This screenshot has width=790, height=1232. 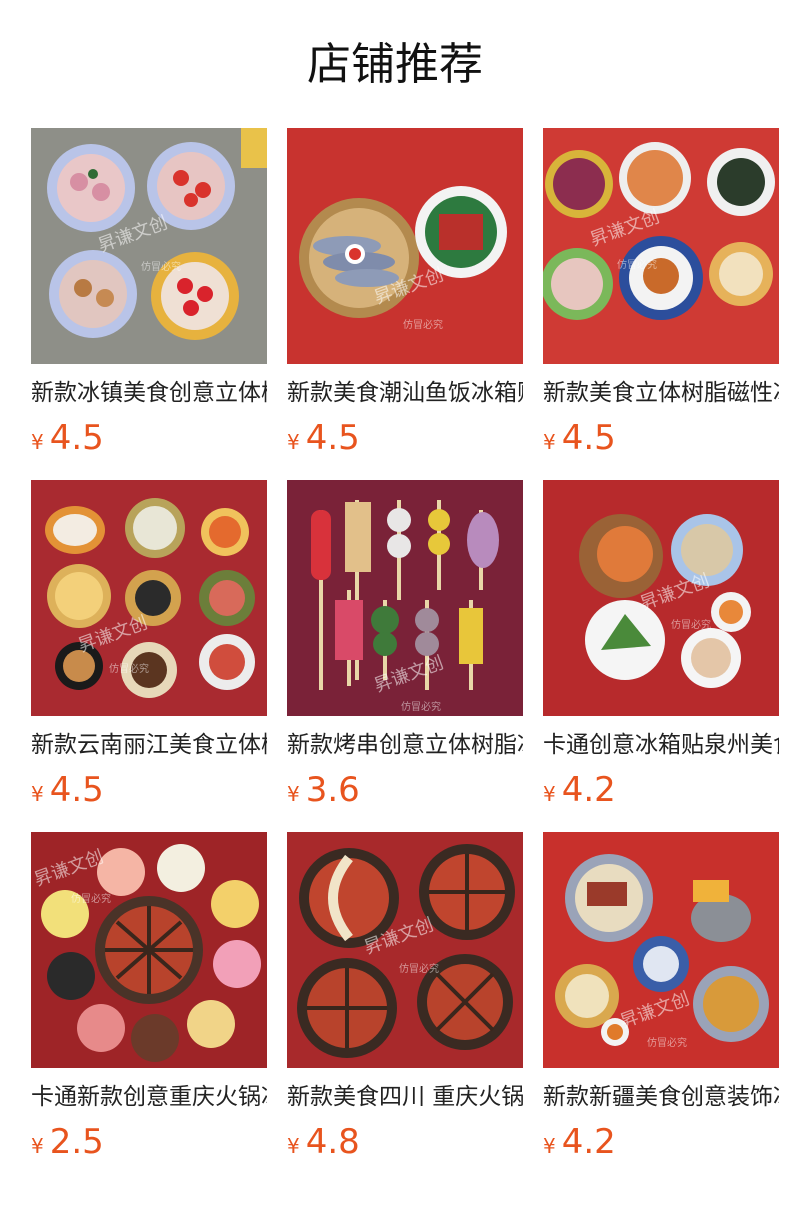 I want to click on product-card: 昇谦文创 仿冒必究 新款新疆美食创意装饰冰箱贴 ¥4.2, so click(x=661, y=998).